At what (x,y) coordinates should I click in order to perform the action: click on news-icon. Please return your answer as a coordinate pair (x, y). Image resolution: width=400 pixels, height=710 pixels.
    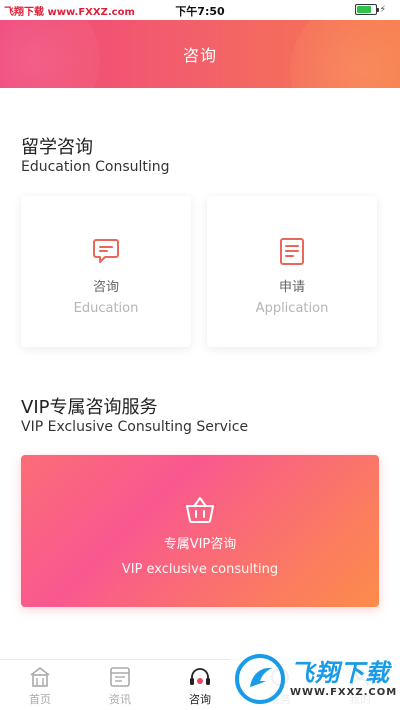
    Looking at the image, I should click on (120, 677).